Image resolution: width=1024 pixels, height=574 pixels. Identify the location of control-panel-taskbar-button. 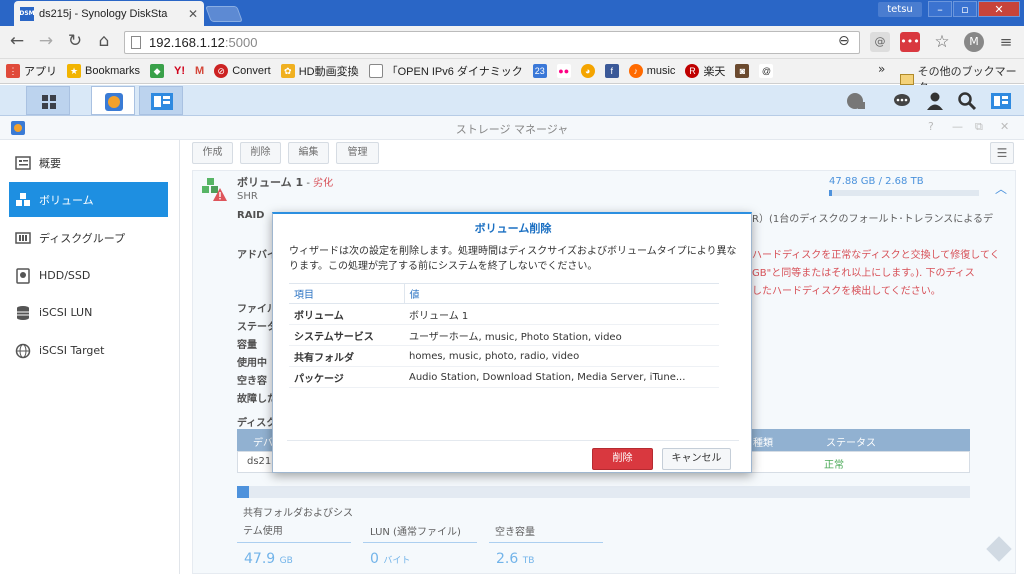
(161, 100).